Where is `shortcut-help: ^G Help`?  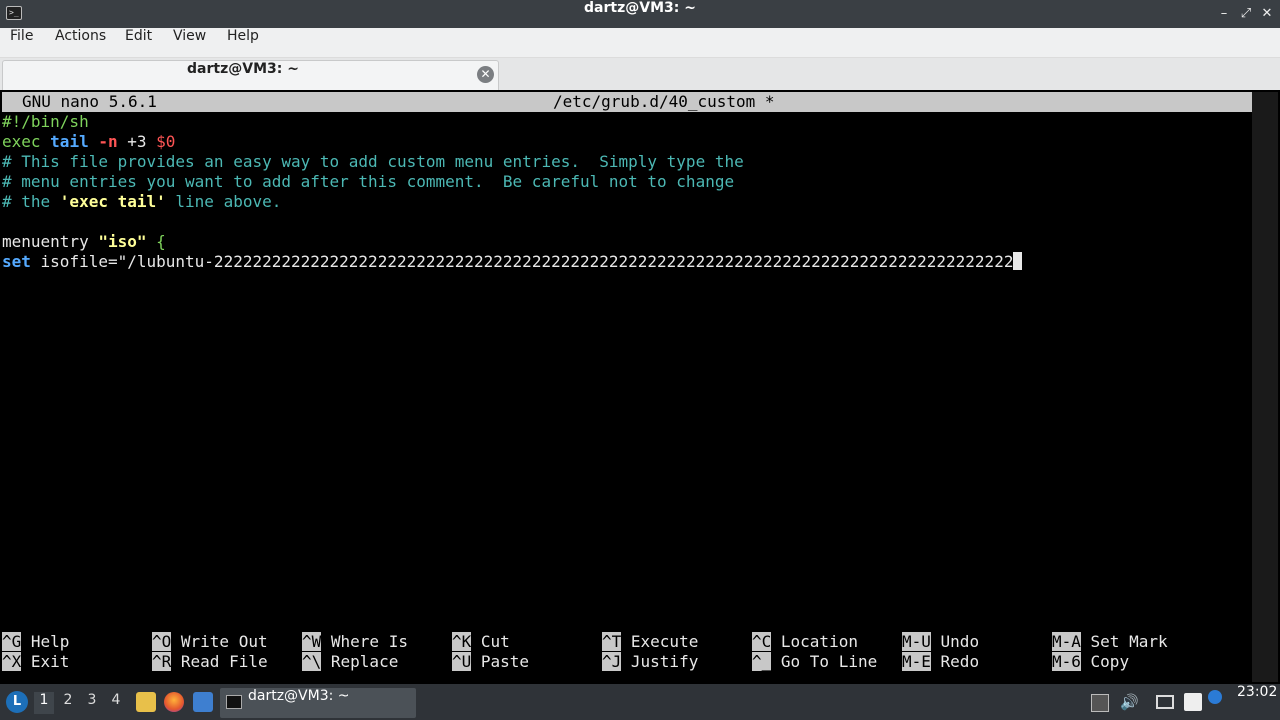
shortcut-help: ^G Help is located at coordinates (36, 641).